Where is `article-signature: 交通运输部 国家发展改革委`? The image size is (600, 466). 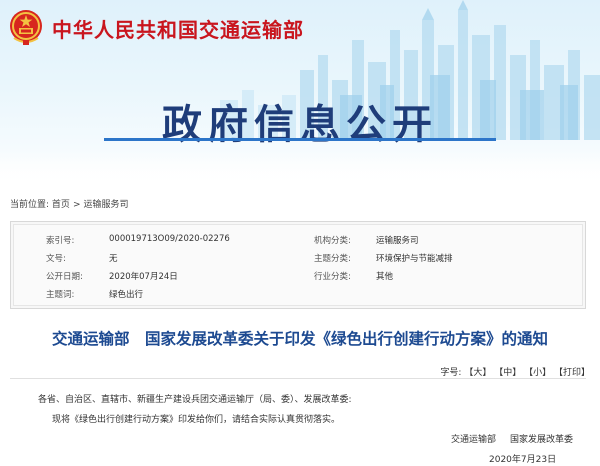 article-signature: 交通运输部 国家发展改革委 is located at coordinates (512, 438).